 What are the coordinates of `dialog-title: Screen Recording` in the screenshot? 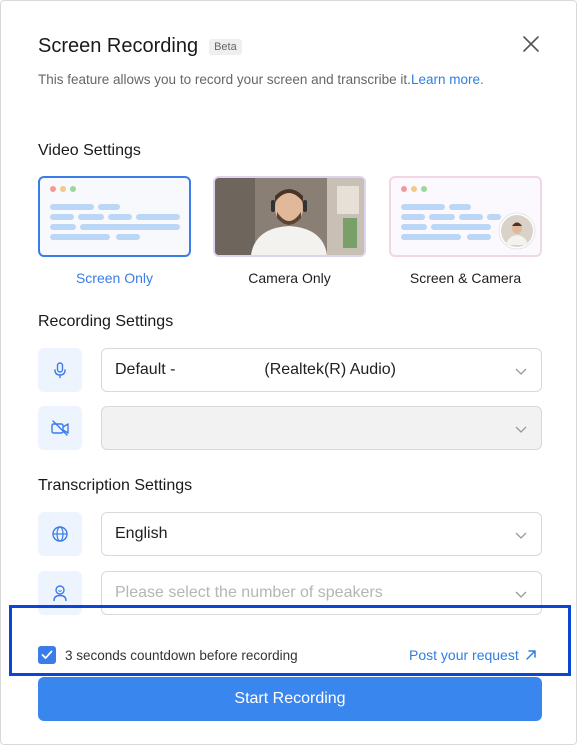 It's located at (118, 46).